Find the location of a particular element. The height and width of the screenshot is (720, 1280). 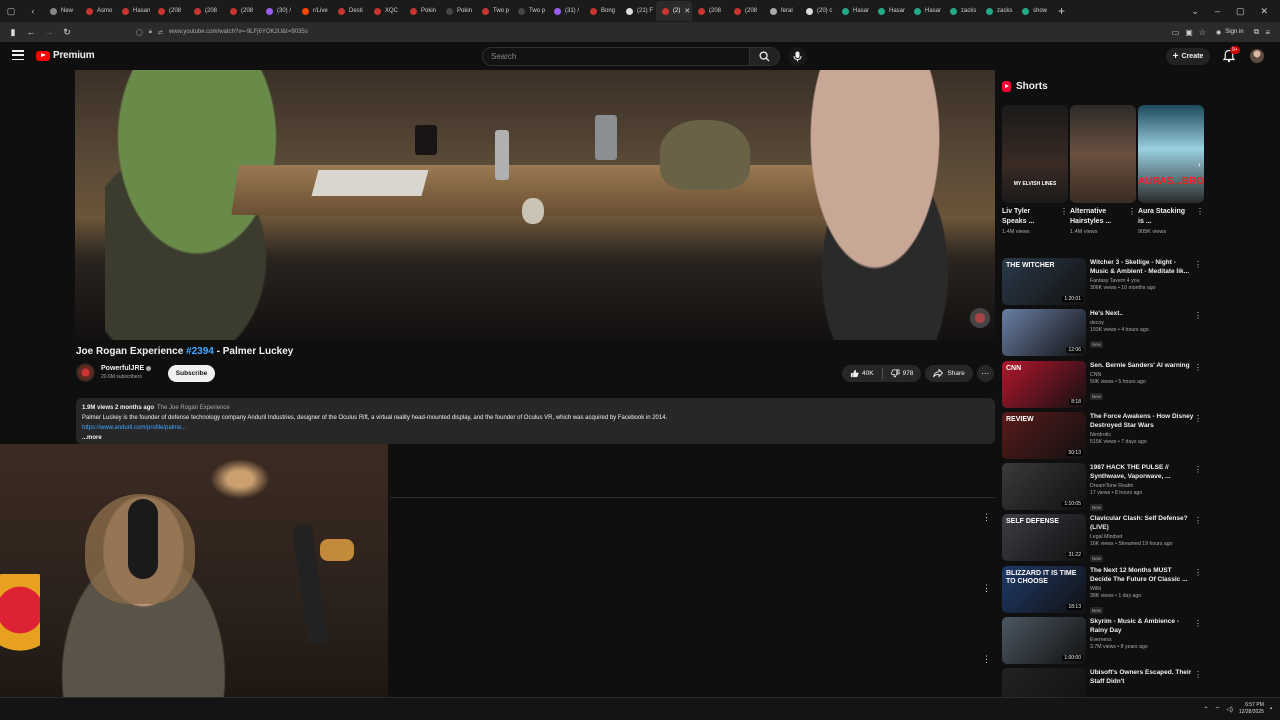

short-item: Alternative Hairstyles ... 1.4M views ⋮ is located at coordinates (1103, 170).